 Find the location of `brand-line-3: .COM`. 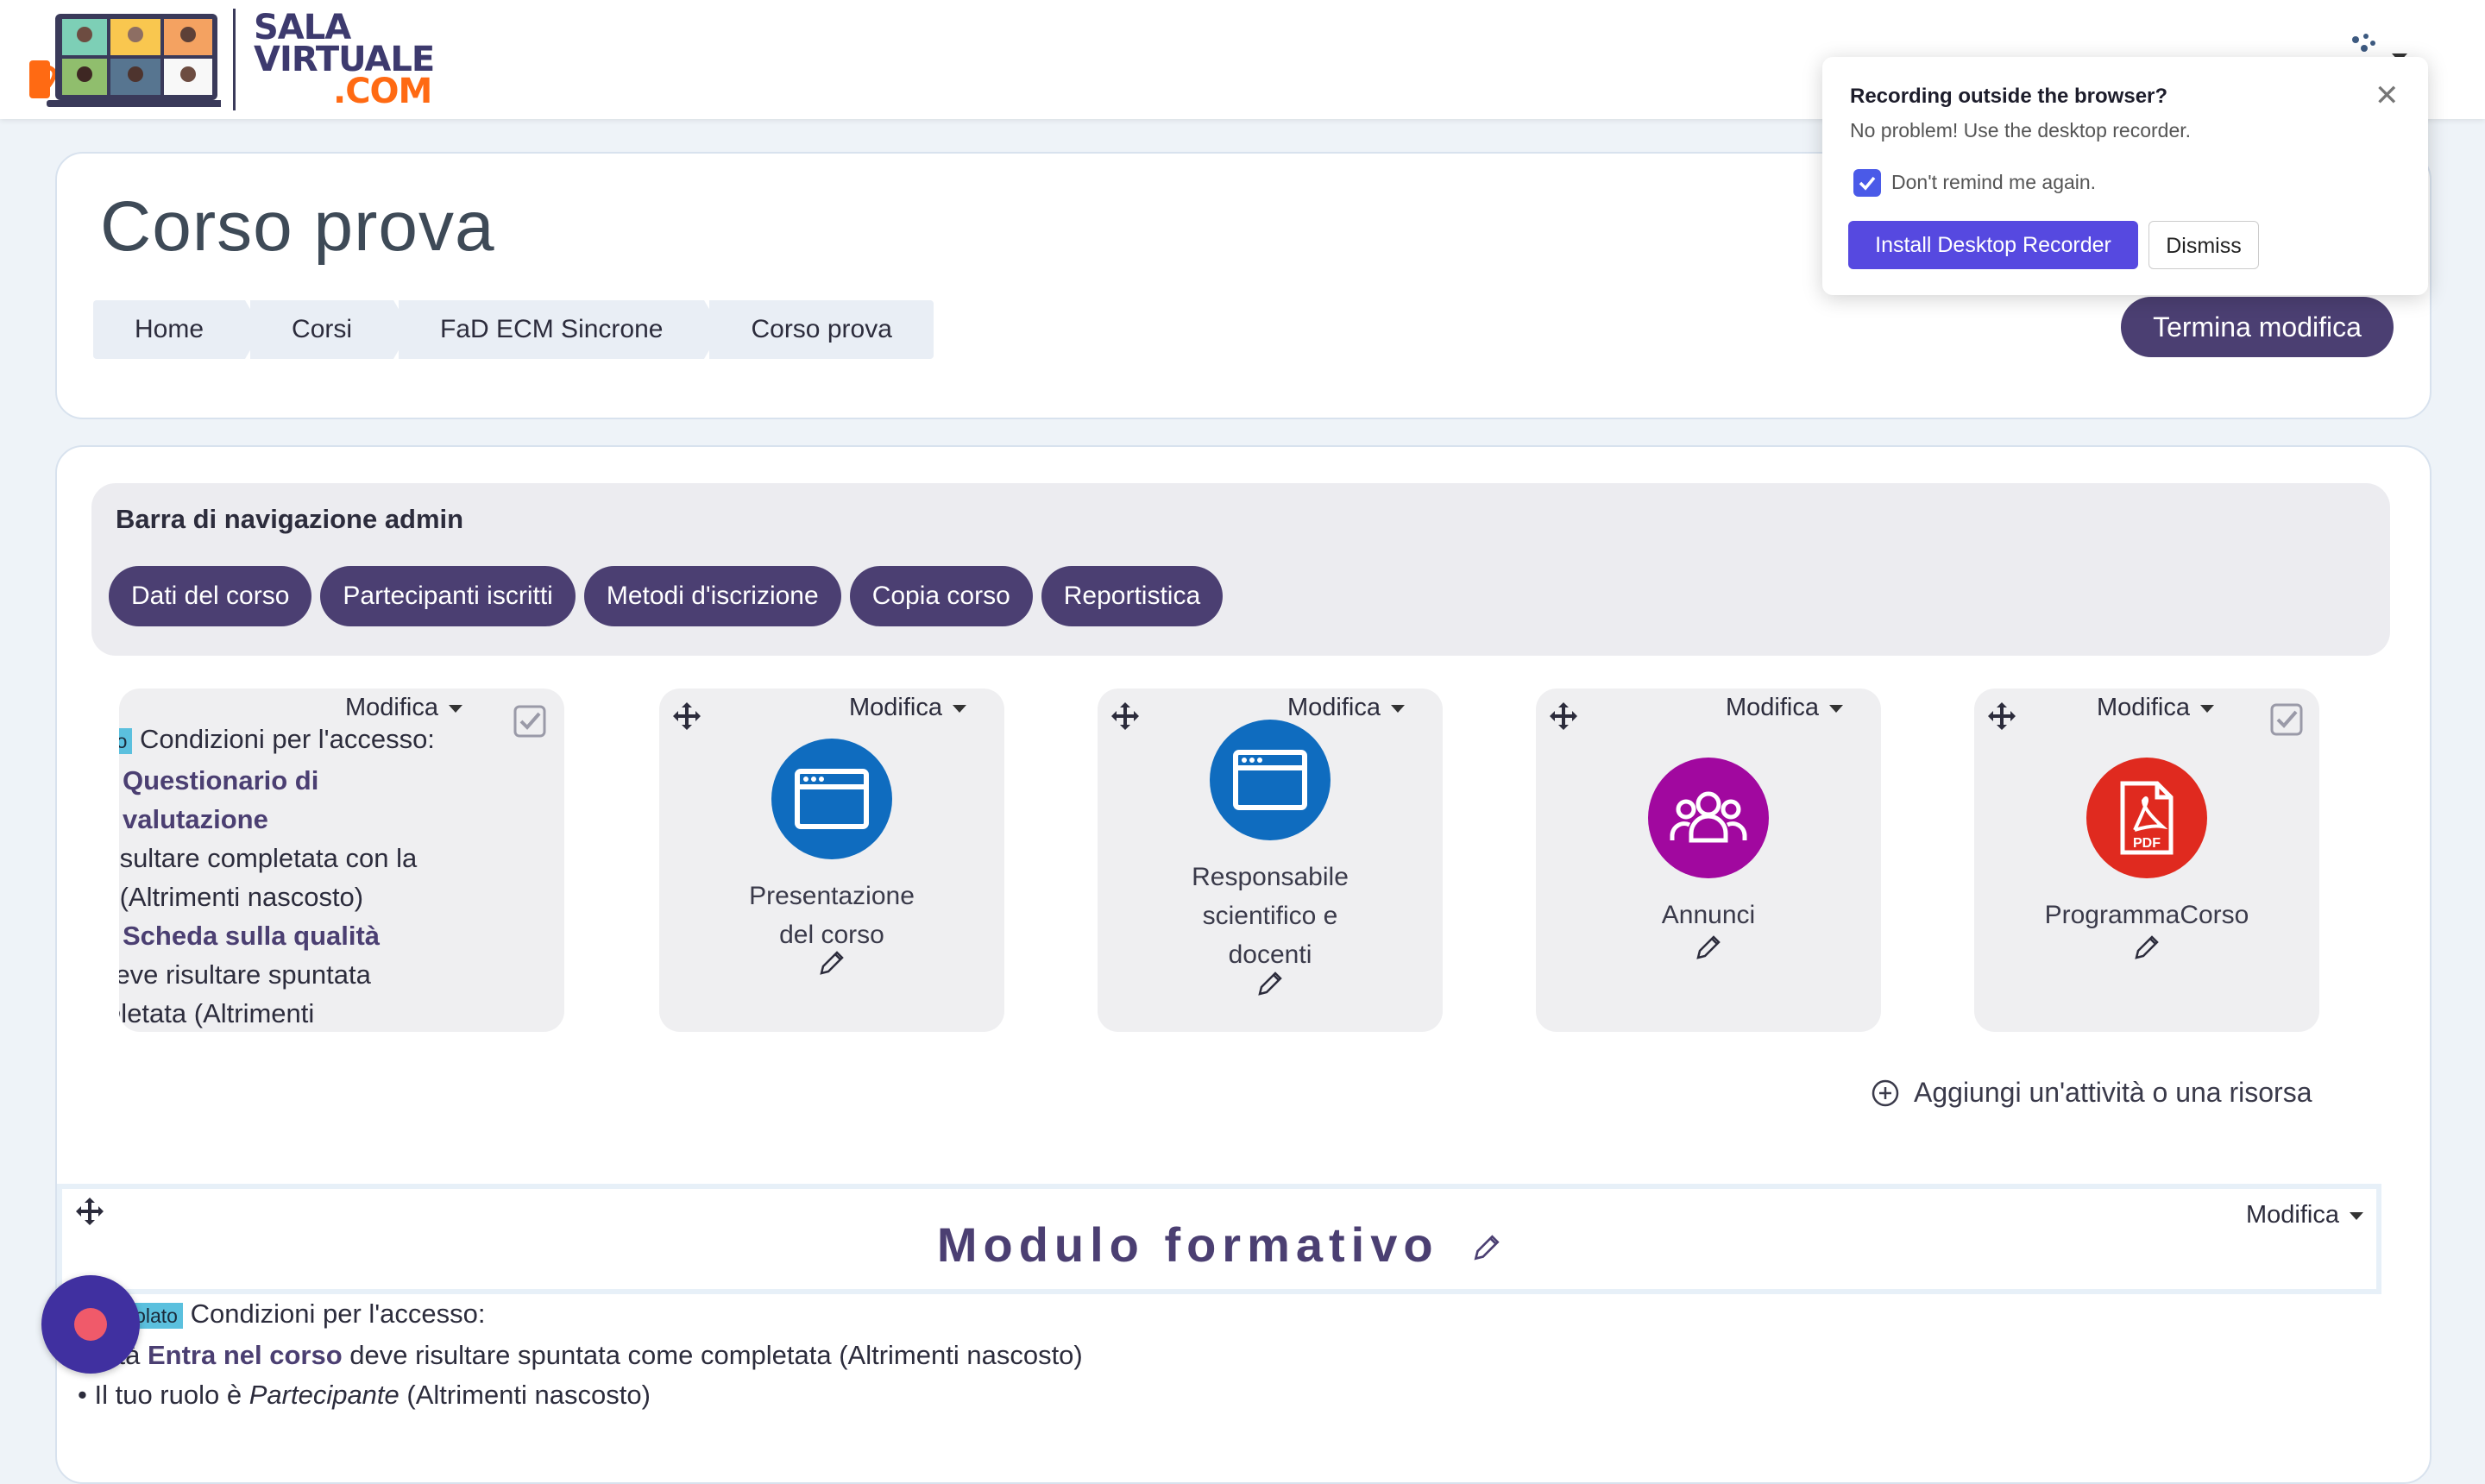

brand-line-3: .COM is located at coordinates (382, 91).